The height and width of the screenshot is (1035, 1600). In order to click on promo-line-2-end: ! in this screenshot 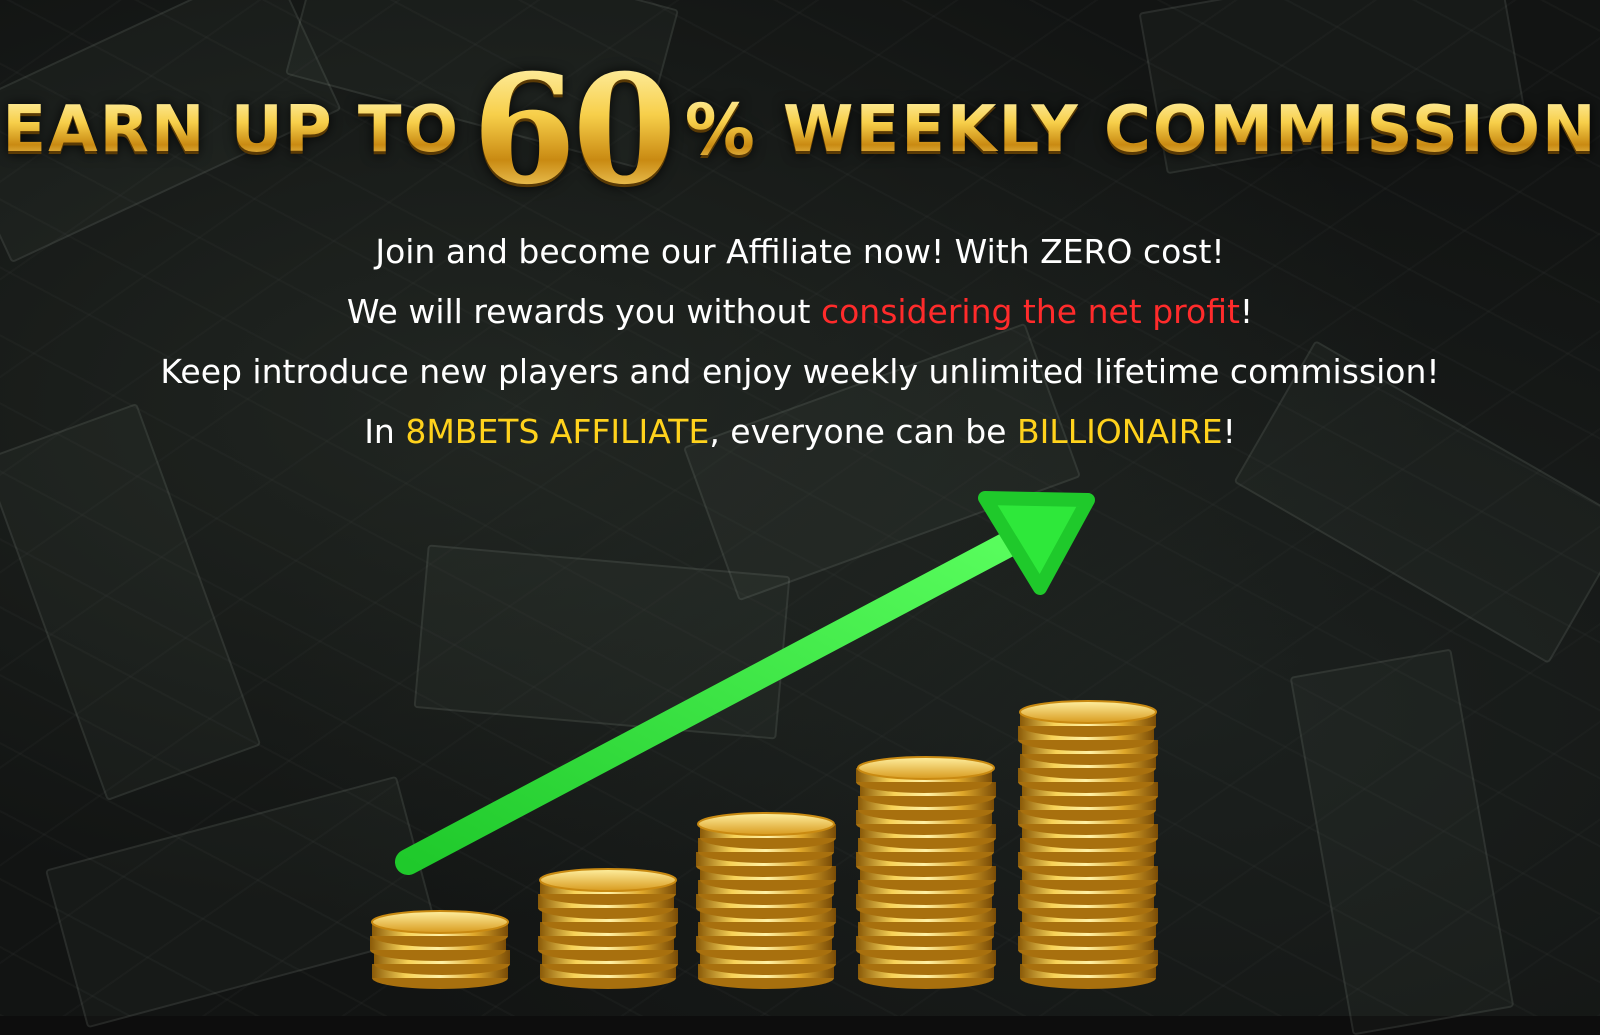, I will do `click(1246, 311)`.